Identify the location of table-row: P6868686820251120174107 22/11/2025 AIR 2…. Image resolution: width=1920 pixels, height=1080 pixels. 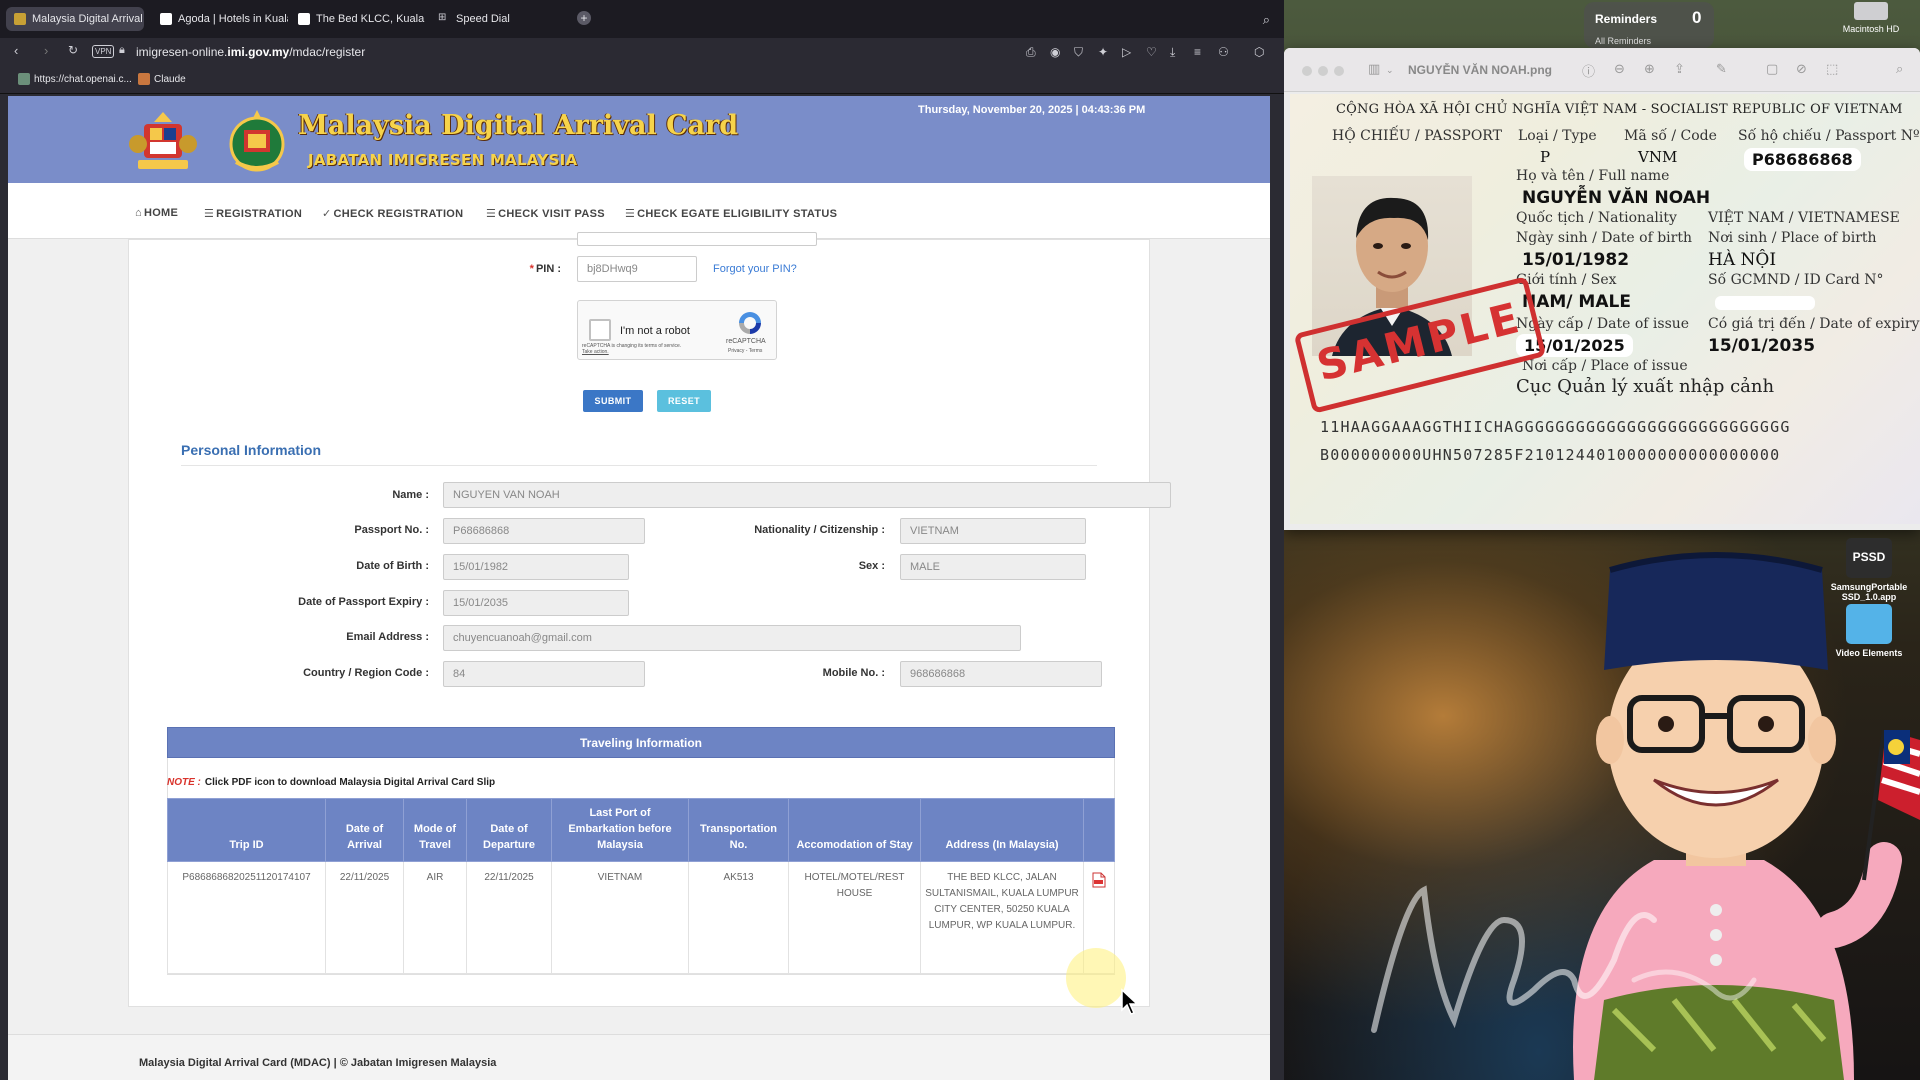
(641, 917).